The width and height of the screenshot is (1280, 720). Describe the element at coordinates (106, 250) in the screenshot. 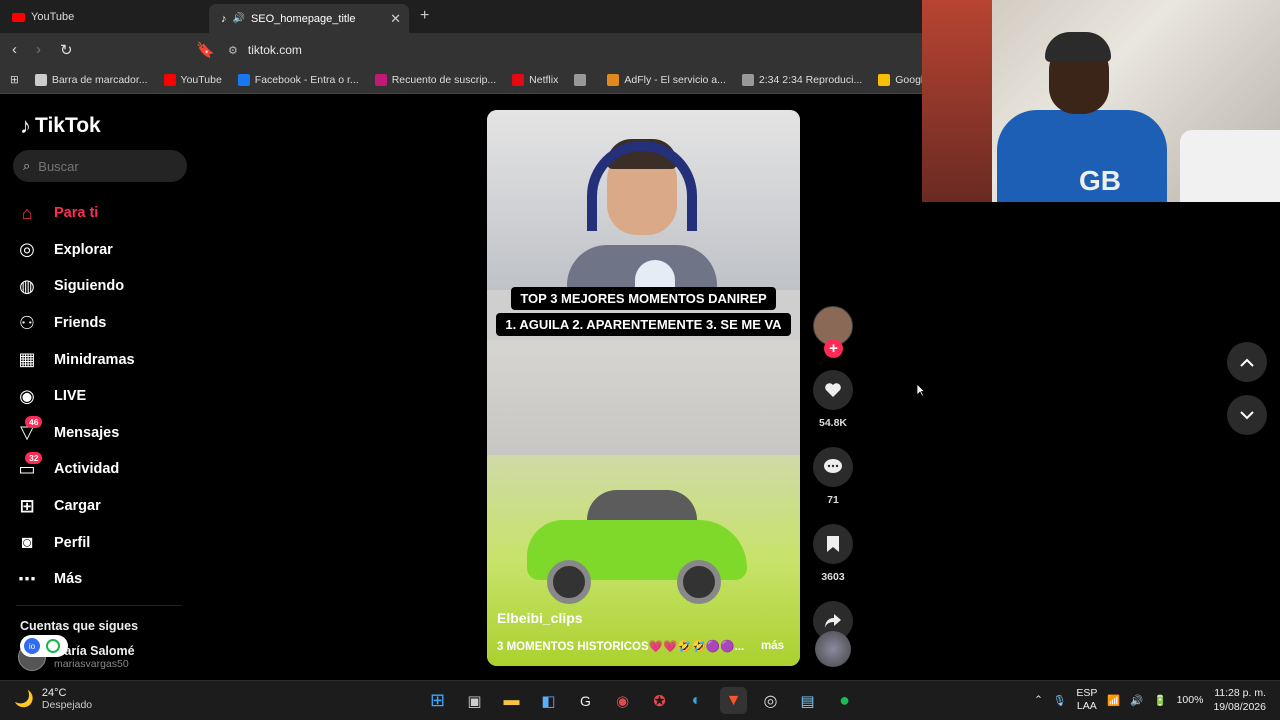

I see `sidebar-item-explorar: ◎ Explorar` at that location.